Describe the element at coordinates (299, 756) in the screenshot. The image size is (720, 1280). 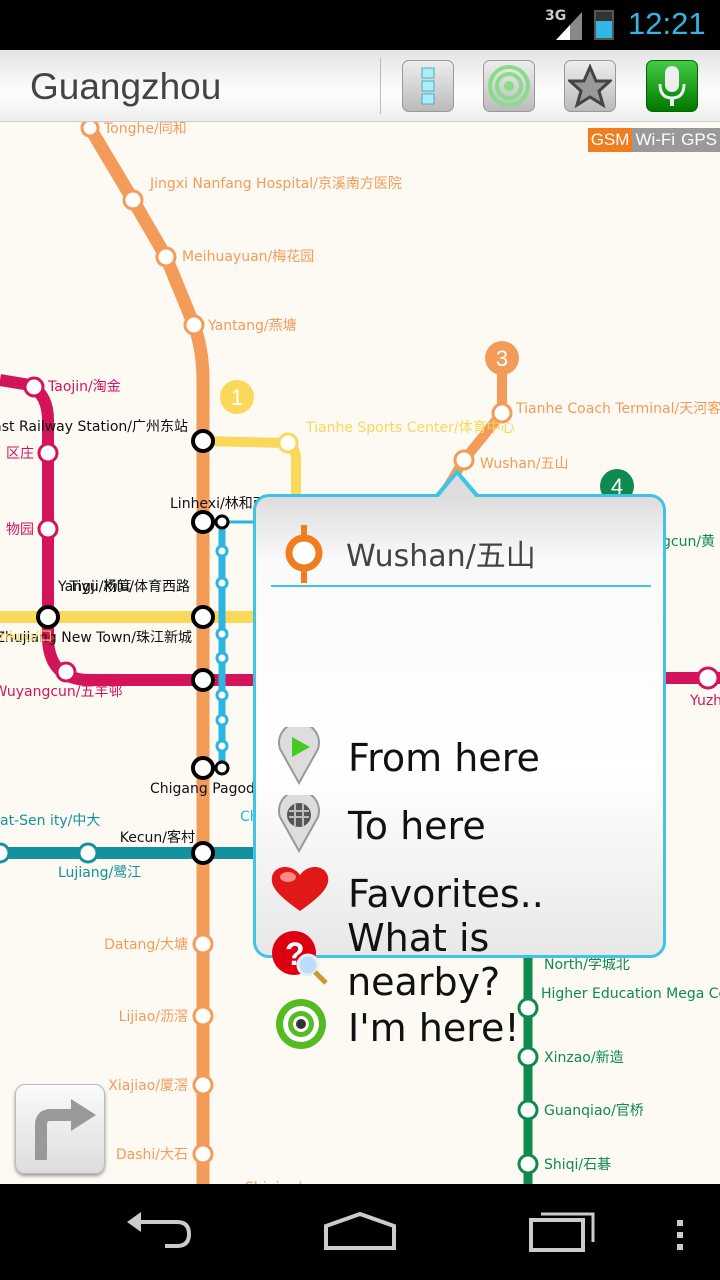
I see `green-start-pin-icon` at that location.